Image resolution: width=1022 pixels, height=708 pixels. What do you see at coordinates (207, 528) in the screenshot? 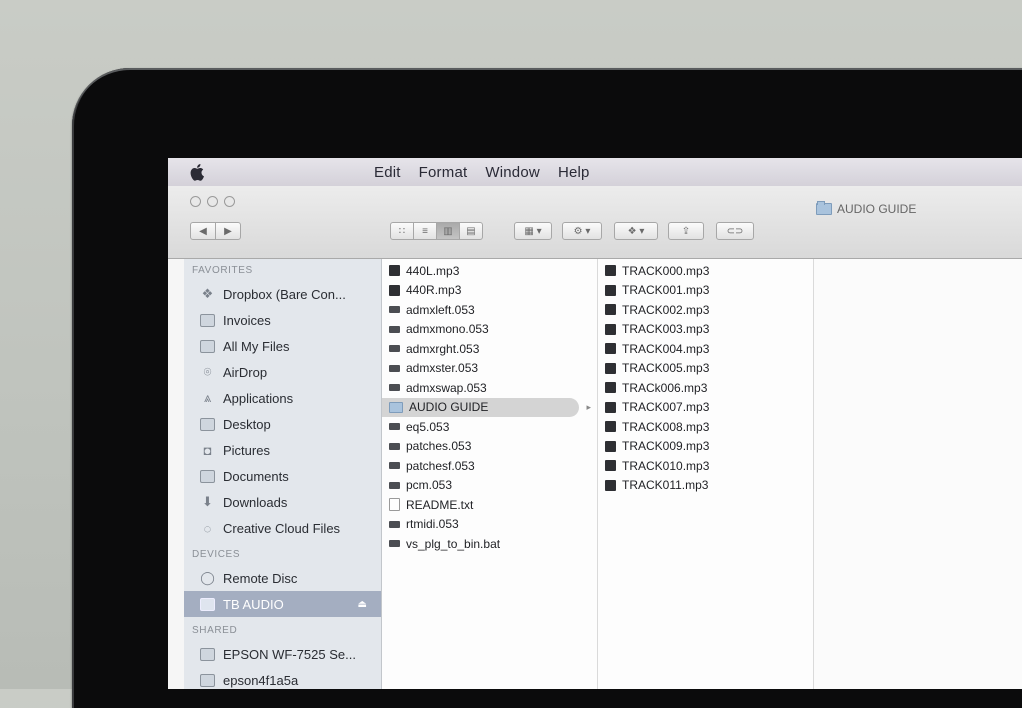
I see `creative-cloud-icon: ◌` at bounding box center [207, 528].